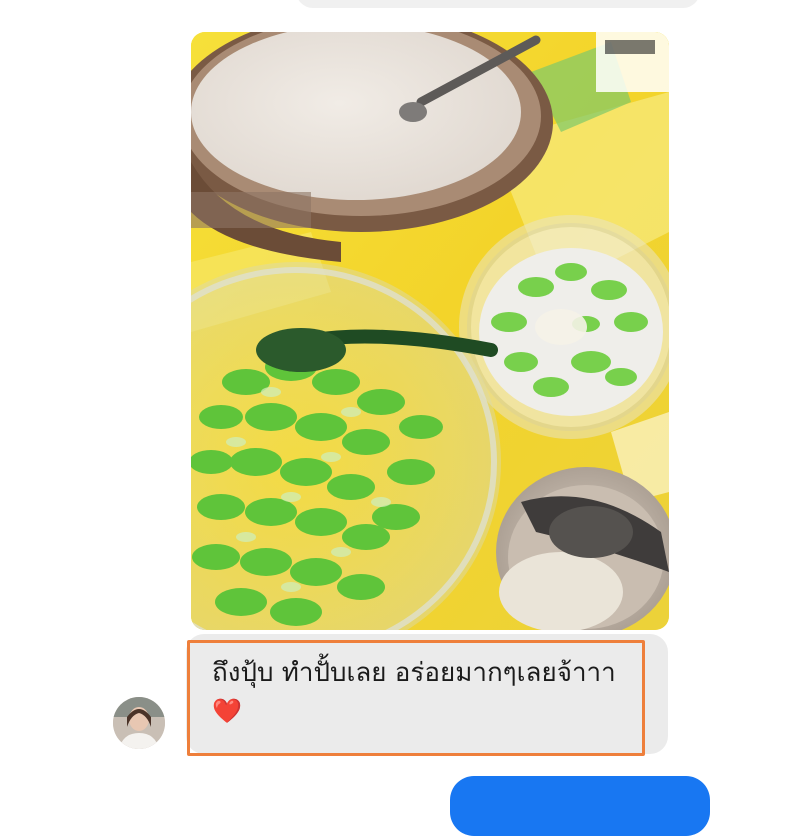  What do you see at coordinates (227, 711) in the screenshot?
I see `heart-icon: ❤️` at bounding box center [227, 711].